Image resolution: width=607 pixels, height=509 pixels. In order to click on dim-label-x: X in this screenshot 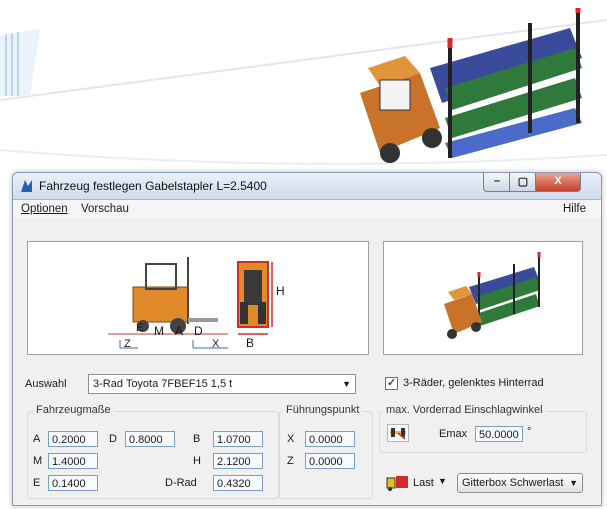, I will do `click(216, 344)`.